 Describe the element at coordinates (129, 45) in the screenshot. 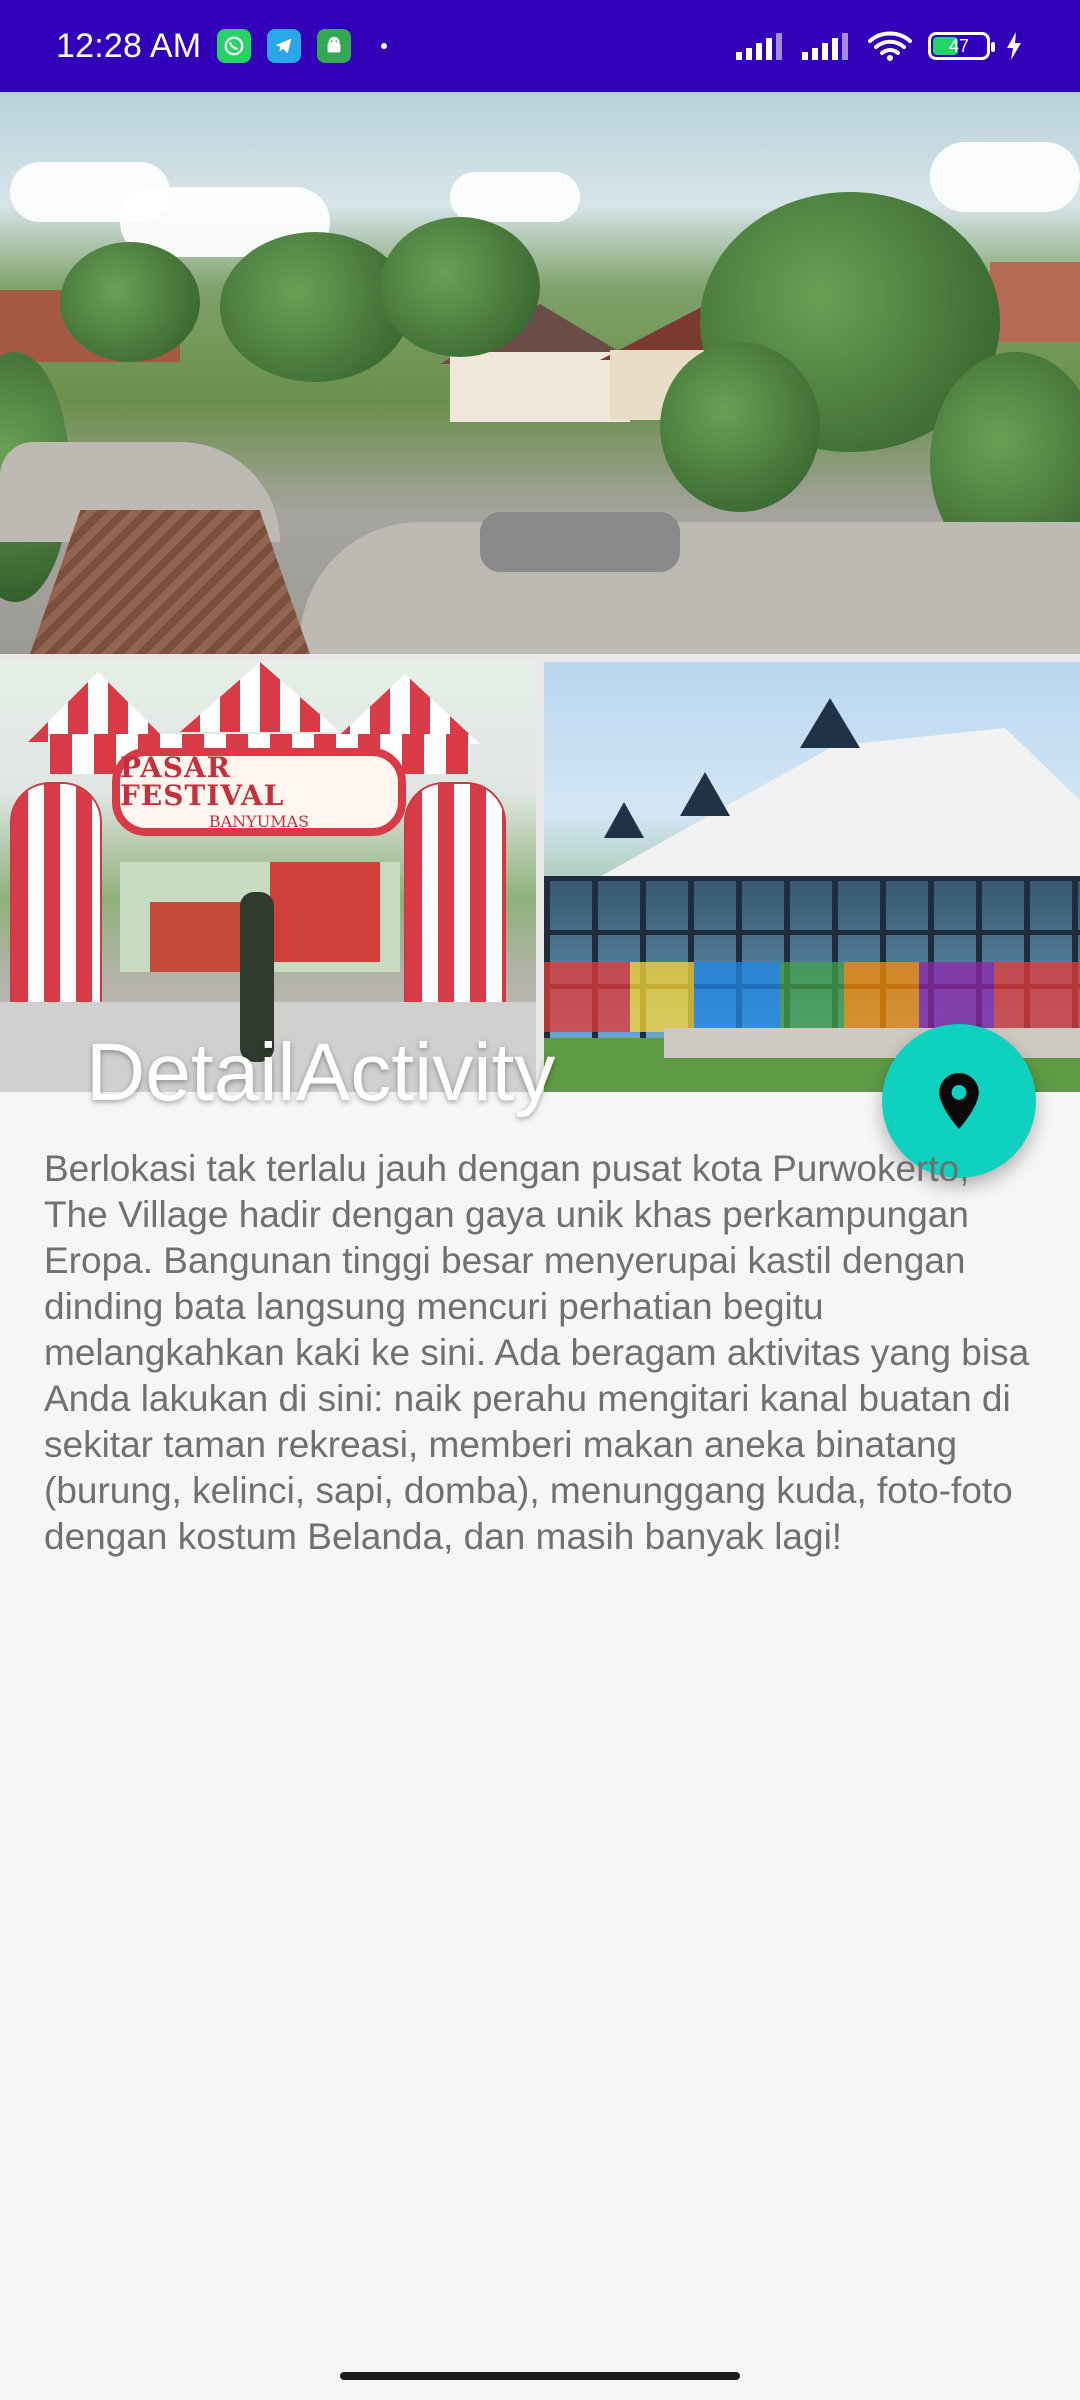

I see `status-time: 12:28 AM` at that location.